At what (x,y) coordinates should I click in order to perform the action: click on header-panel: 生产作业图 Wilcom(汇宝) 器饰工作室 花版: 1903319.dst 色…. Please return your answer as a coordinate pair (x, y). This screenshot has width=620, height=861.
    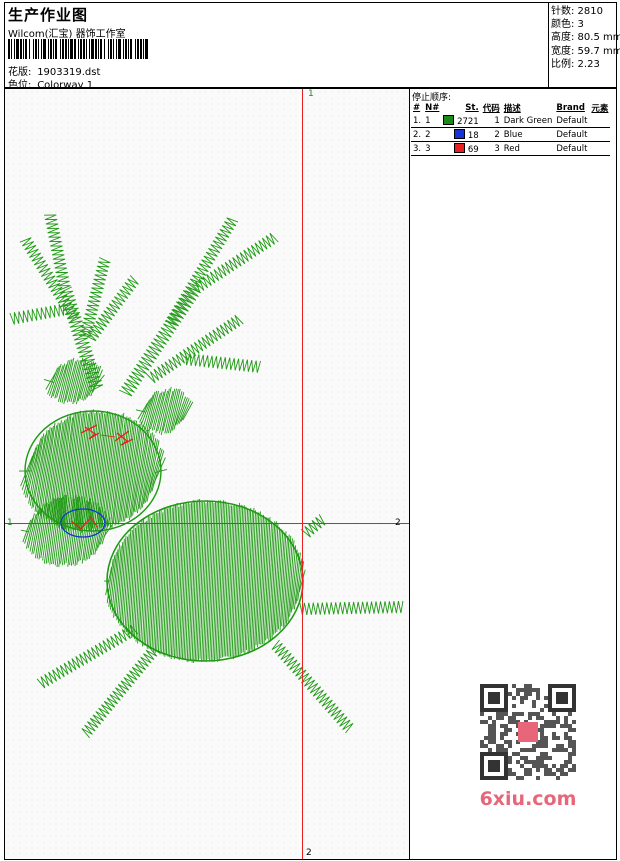
    Looking at the image, I should click on (312, 46).